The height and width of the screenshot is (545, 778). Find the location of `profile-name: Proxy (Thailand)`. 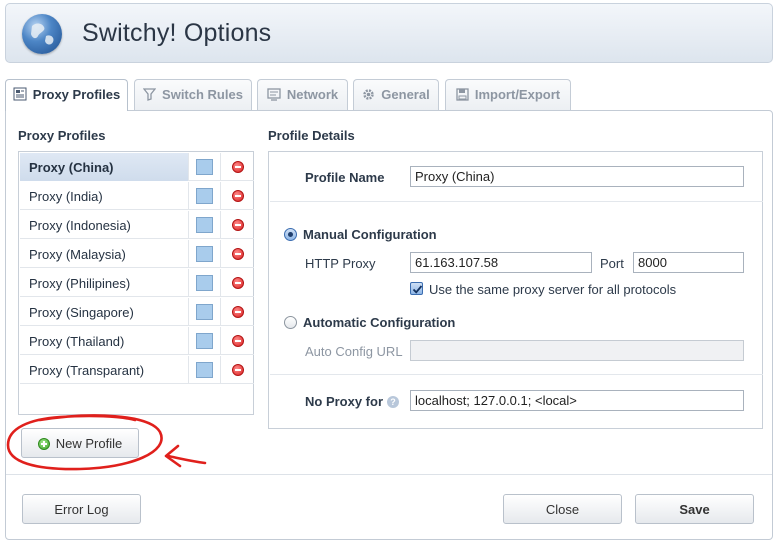

profile-name: Proxy (Thailand) is located at coordinates (104, 341).